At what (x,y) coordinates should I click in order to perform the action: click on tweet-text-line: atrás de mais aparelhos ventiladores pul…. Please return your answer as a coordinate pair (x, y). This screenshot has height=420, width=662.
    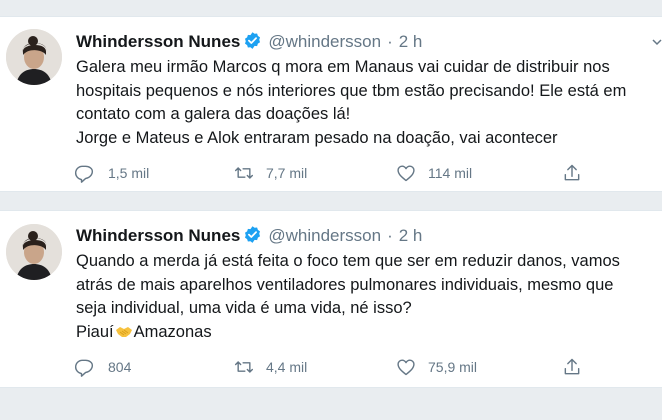
    Looking at the image, I should click on (345, 284).